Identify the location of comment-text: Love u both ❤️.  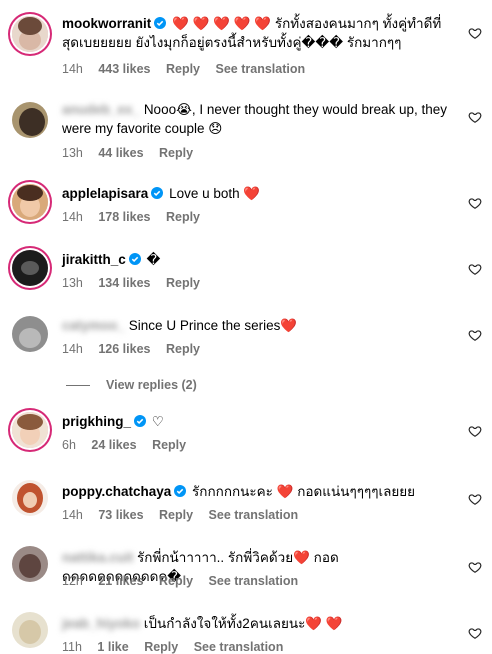
(215, 193).